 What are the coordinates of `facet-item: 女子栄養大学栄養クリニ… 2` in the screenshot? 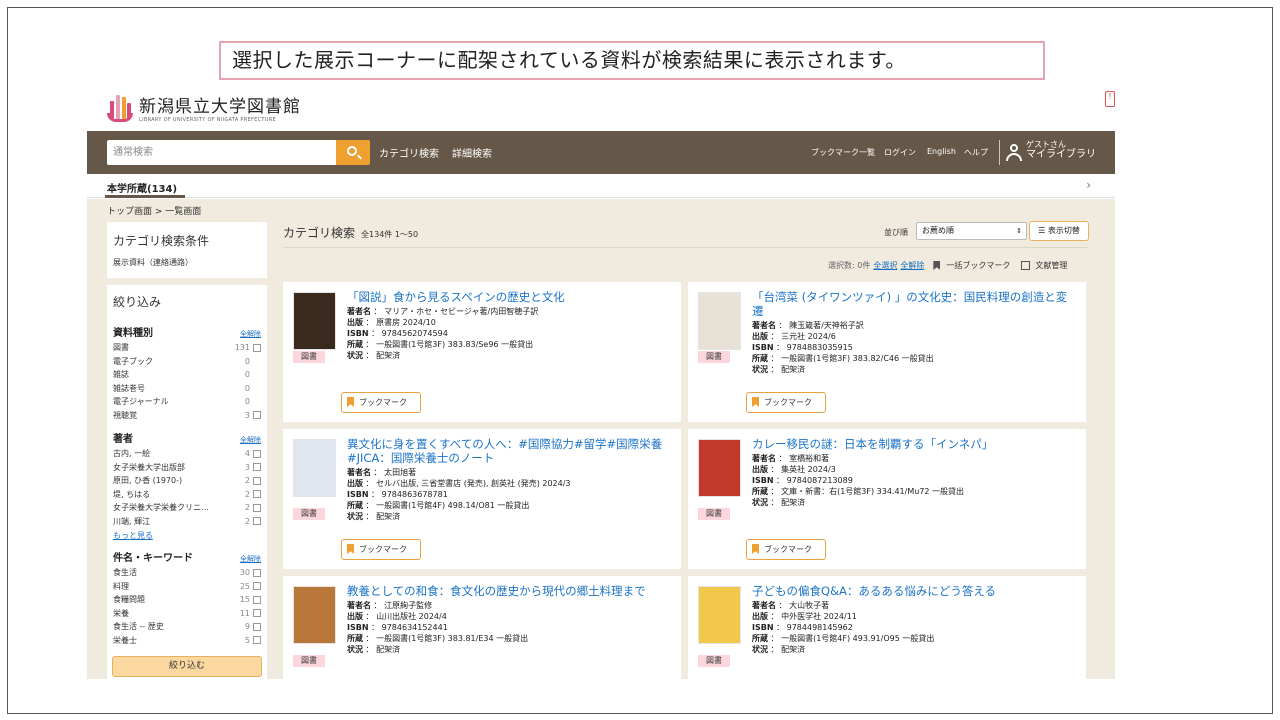 It's located at (187, 508).